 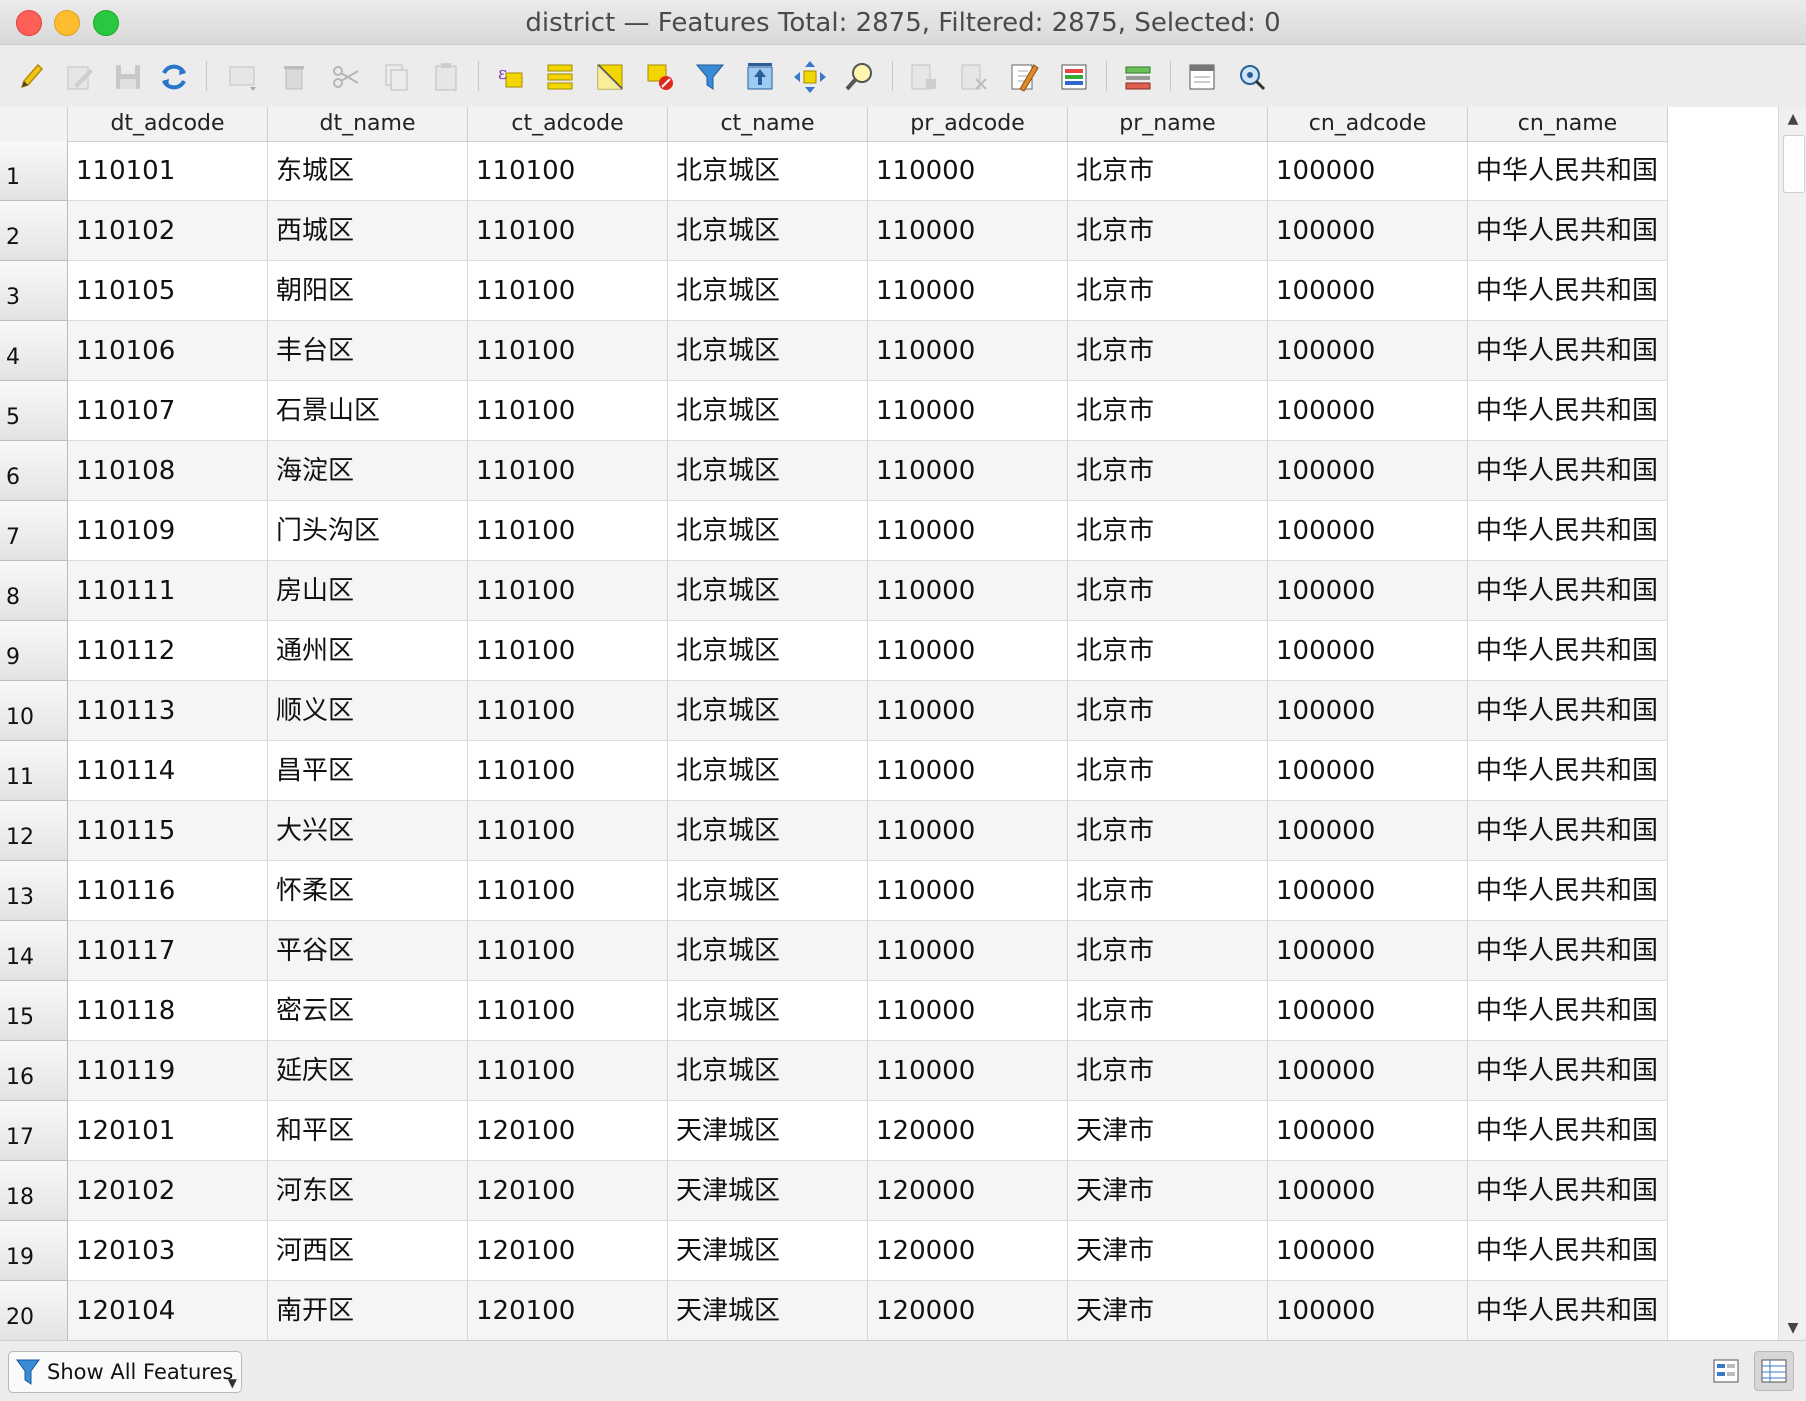 I want to click on row-number-header: 10, so click(x=34, y=711).